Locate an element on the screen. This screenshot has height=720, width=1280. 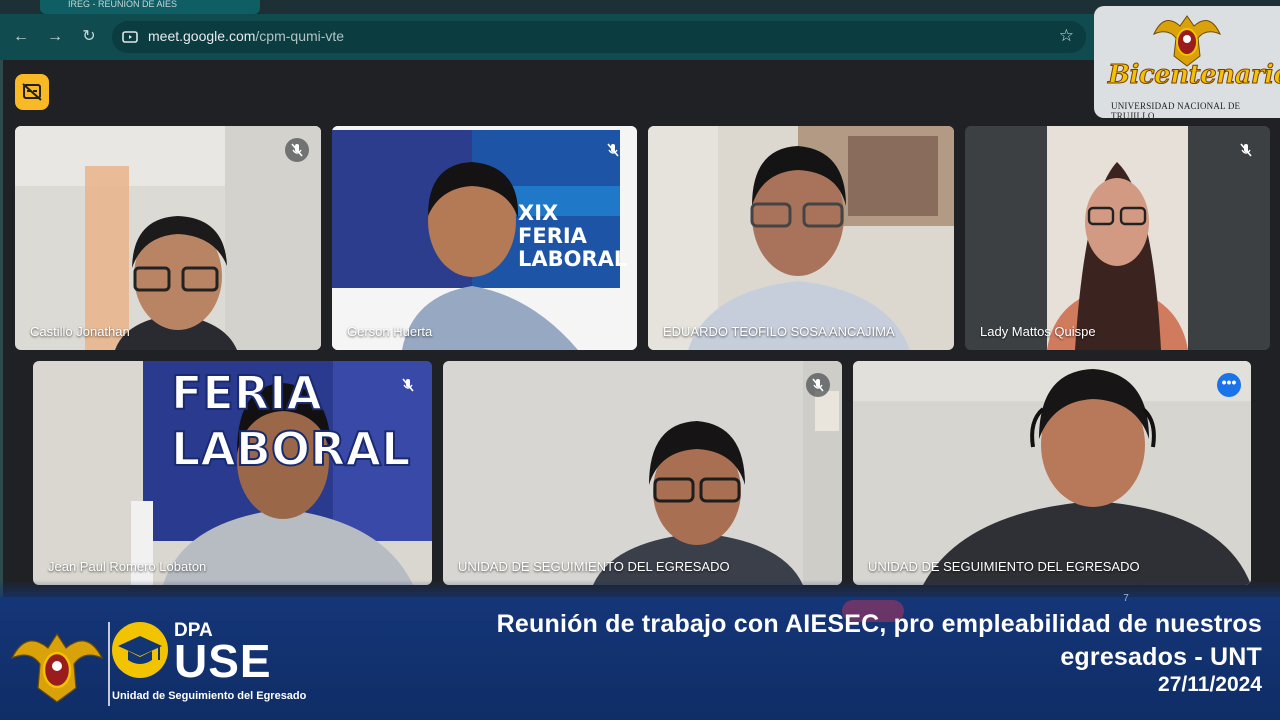
participant-name: Castillo Jonathan is located at coordinates (80, 331).